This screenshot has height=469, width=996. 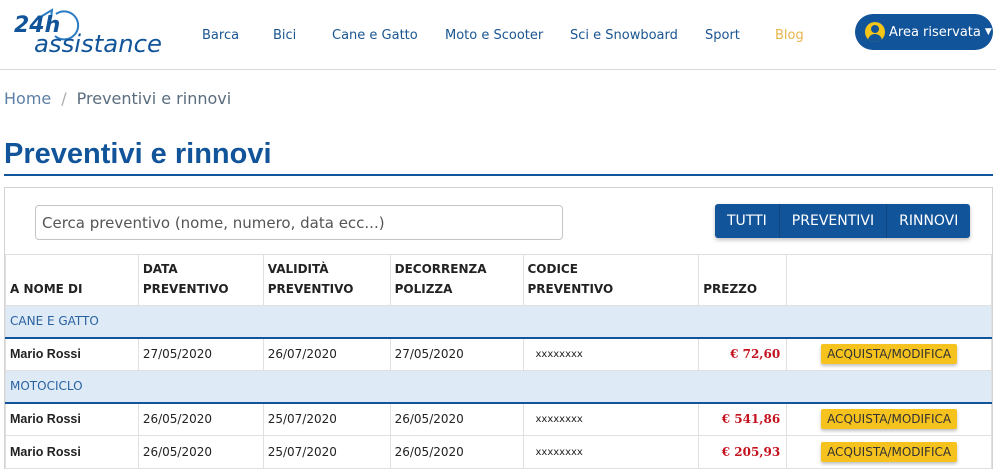 What do you see at coordinates (456, 354) in the screenshot?
I see `cell-decorrenza: 27/05/2020` at bounding box center [456, 354].